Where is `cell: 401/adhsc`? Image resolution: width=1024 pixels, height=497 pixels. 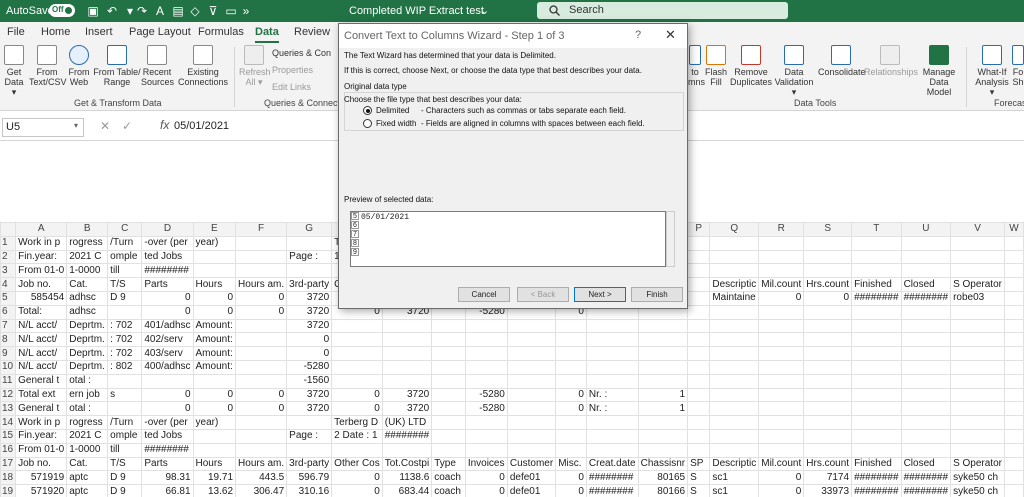
cell: 401/adhsc is located at coordinates (167, 326).